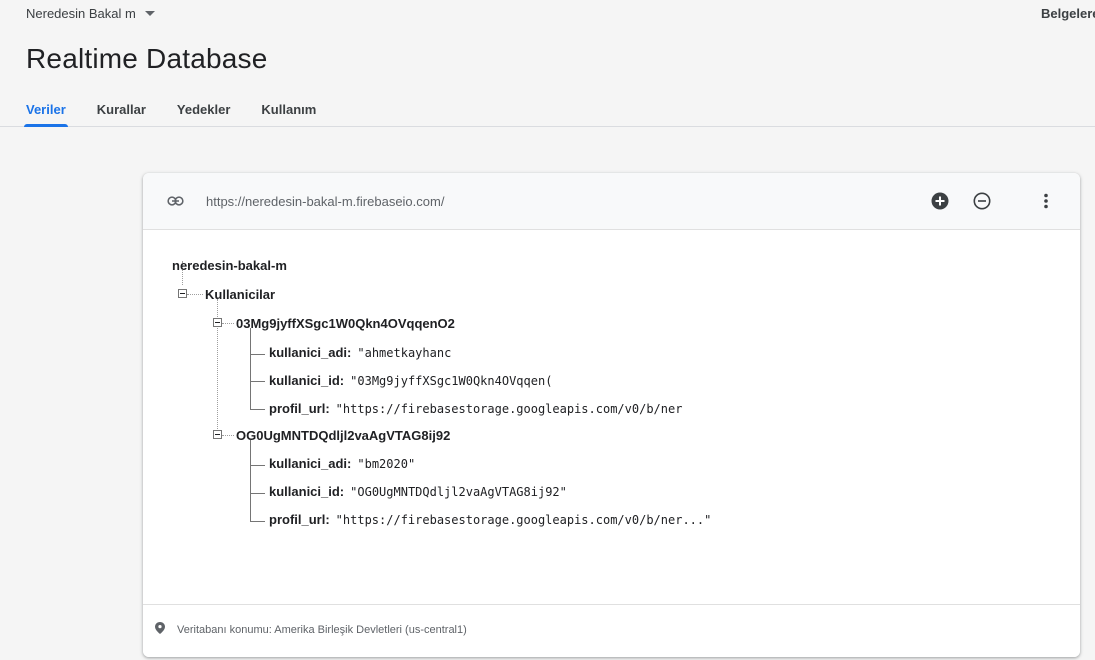 This screenshot has width=1095, height=660. I want to click on tree-node-key: Kullanicilar, so click(240, 294).